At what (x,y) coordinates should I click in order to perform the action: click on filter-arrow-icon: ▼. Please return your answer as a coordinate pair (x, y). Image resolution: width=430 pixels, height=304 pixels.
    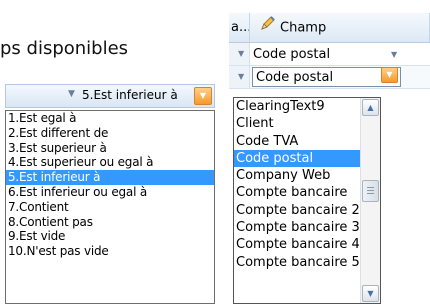
    Looking at the image, I should click on (71, 94).